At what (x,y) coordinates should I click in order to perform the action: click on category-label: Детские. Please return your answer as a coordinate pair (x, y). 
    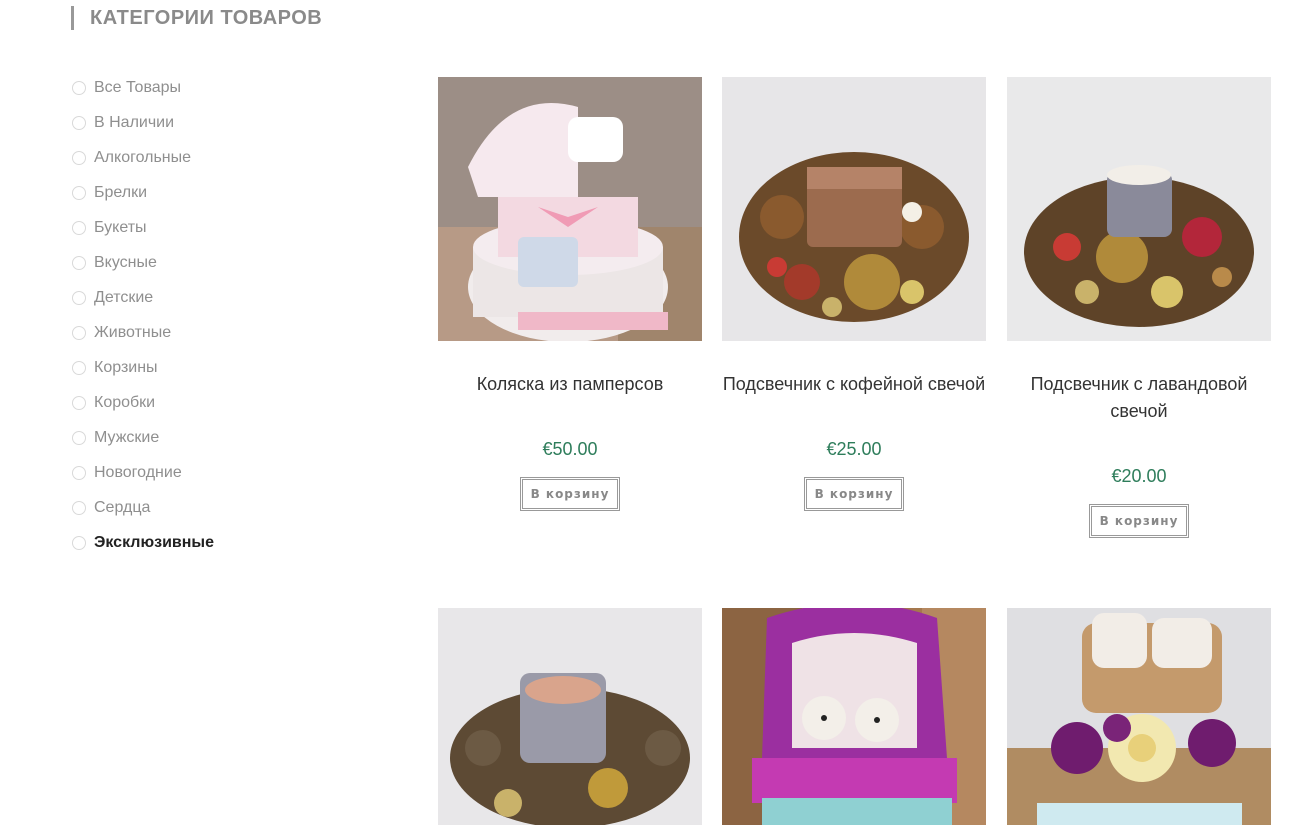
    Looking at the image, I should click on (124, 297).